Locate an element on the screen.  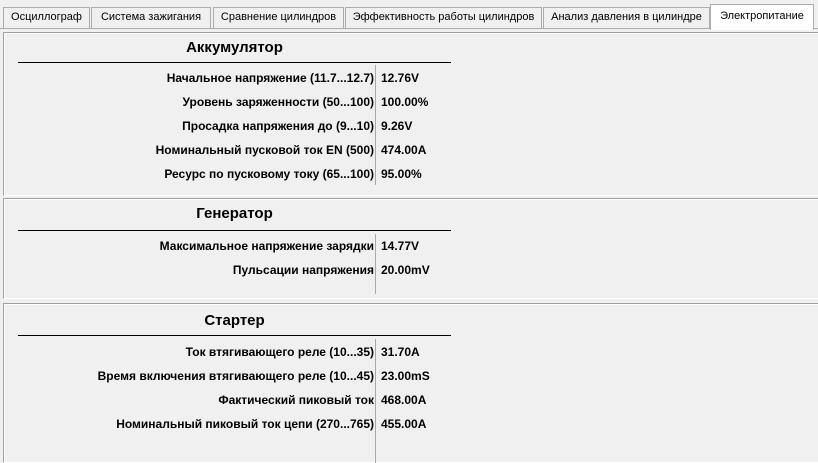
starter-row-label: Ток втягивающего реле (10...35) is located at coordinates (279, 352).